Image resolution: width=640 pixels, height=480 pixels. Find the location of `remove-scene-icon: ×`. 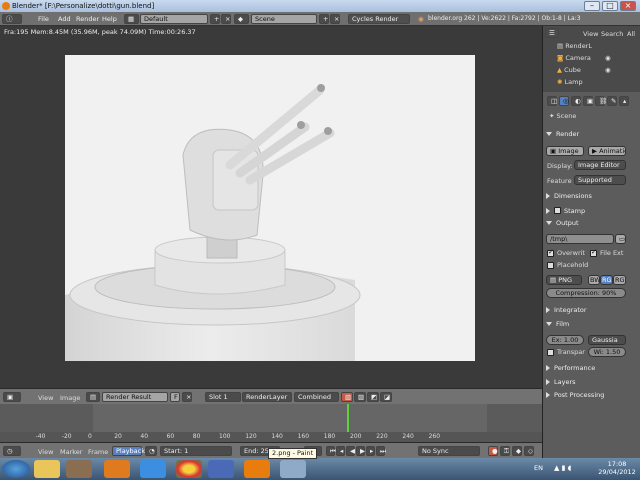

remove-scene-icon: × is located at coordinates (335, 19).